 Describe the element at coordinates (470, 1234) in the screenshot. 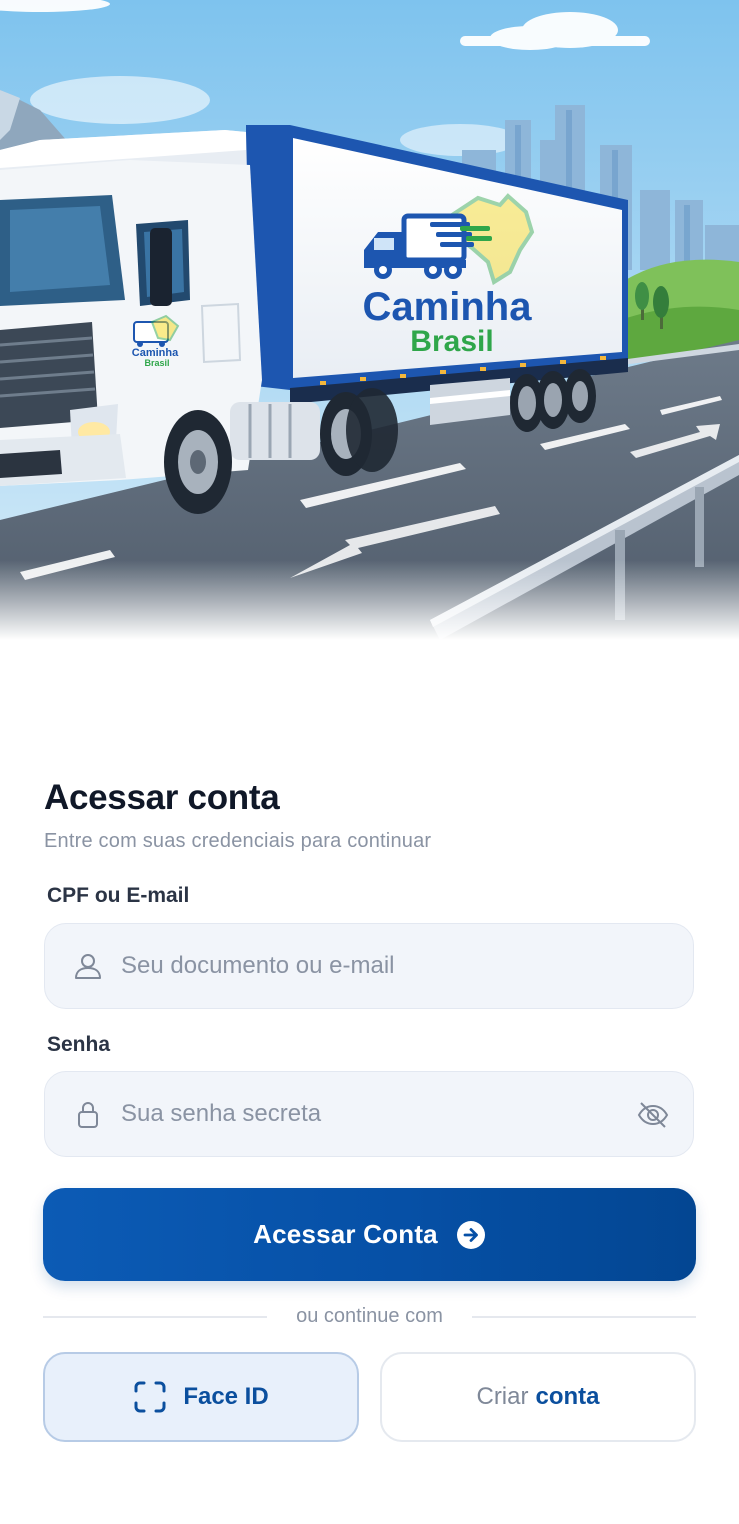

I see `arrow-right-circle-icon` at that location.